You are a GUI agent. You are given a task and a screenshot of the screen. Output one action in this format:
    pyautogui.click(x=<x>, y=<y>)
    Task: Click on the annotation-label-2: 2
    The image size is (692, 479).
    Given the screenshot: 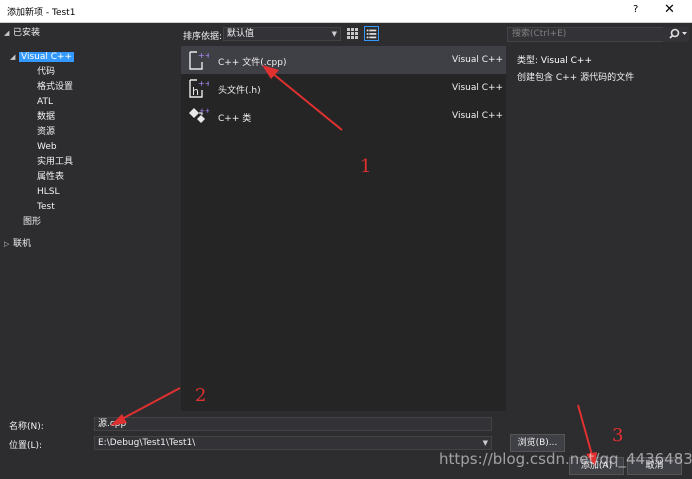 What is the action you would take?
    pyautogui.click(x=201, y=395)
    